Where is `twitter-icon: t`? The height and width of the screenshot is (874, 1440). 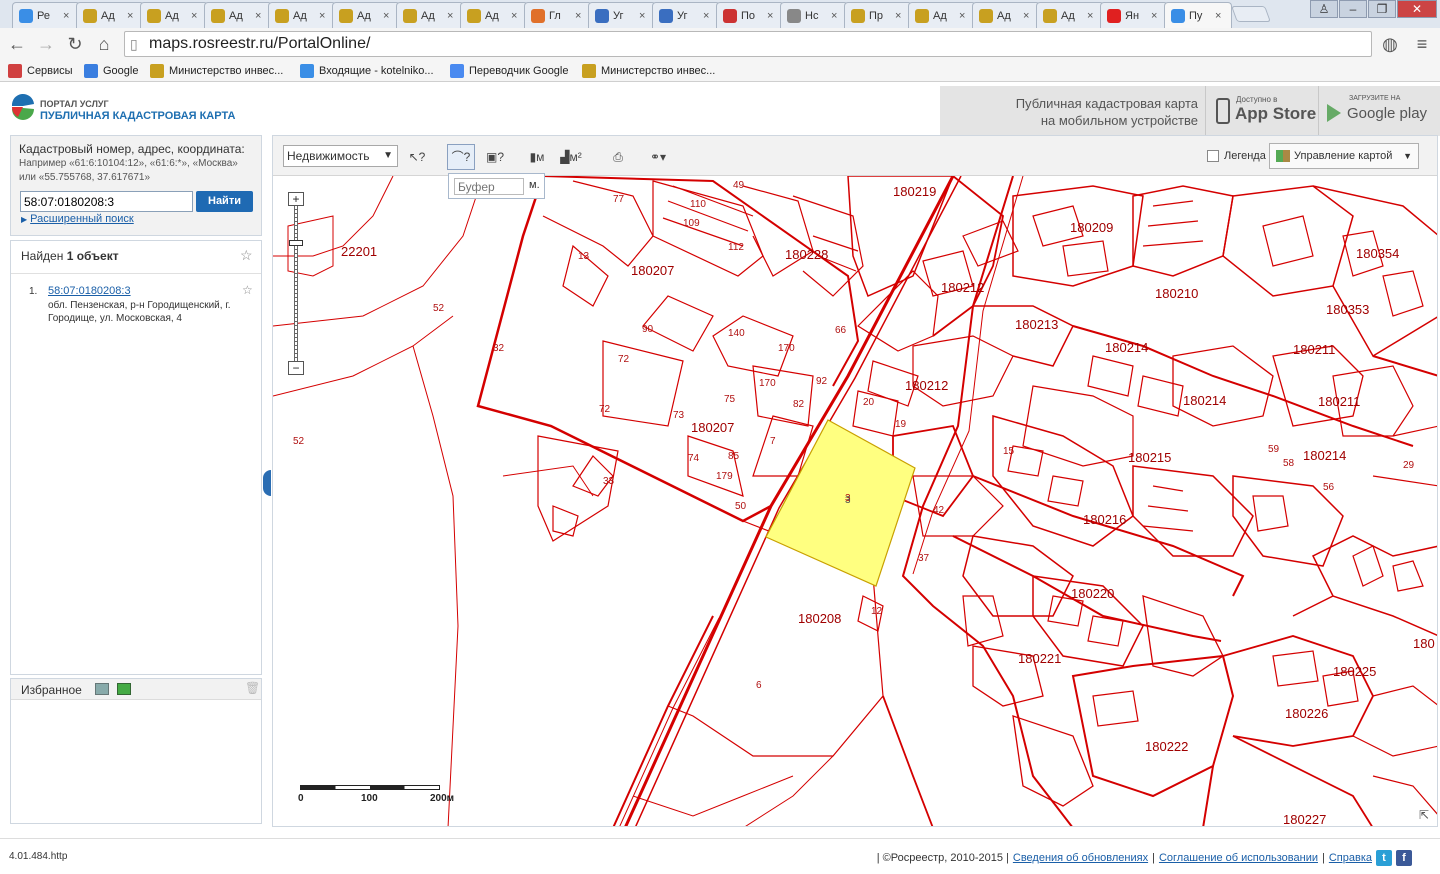
twitter-icon: t is located at coordinates (1384, 858).